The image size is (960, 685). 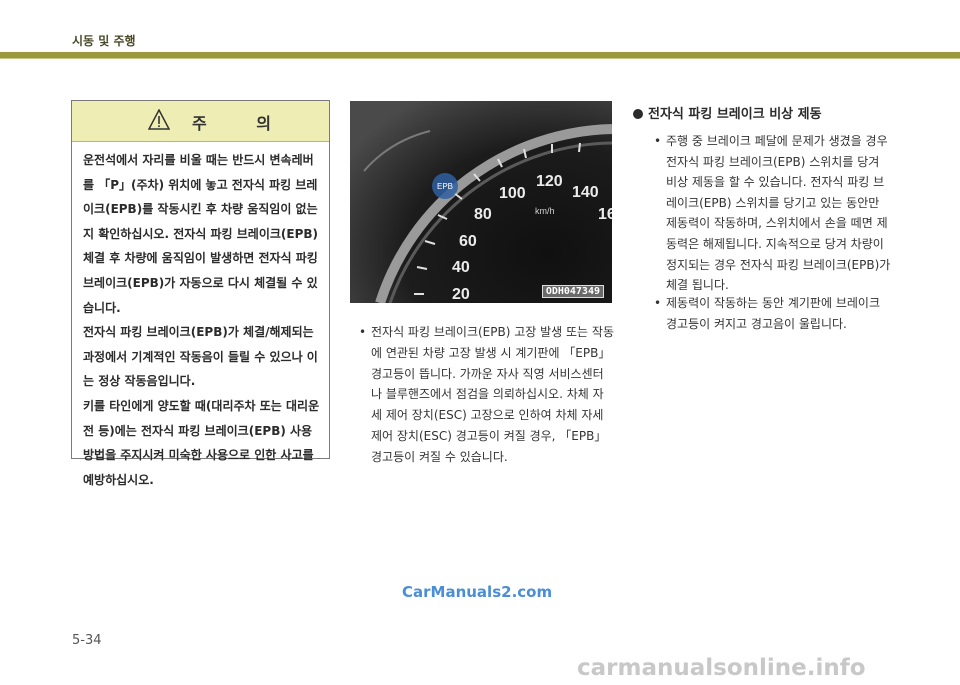 What do you see at coordinates (585, 192) in the screenshot?
I see `tick-label: 140` at bounding box center [585, 192].